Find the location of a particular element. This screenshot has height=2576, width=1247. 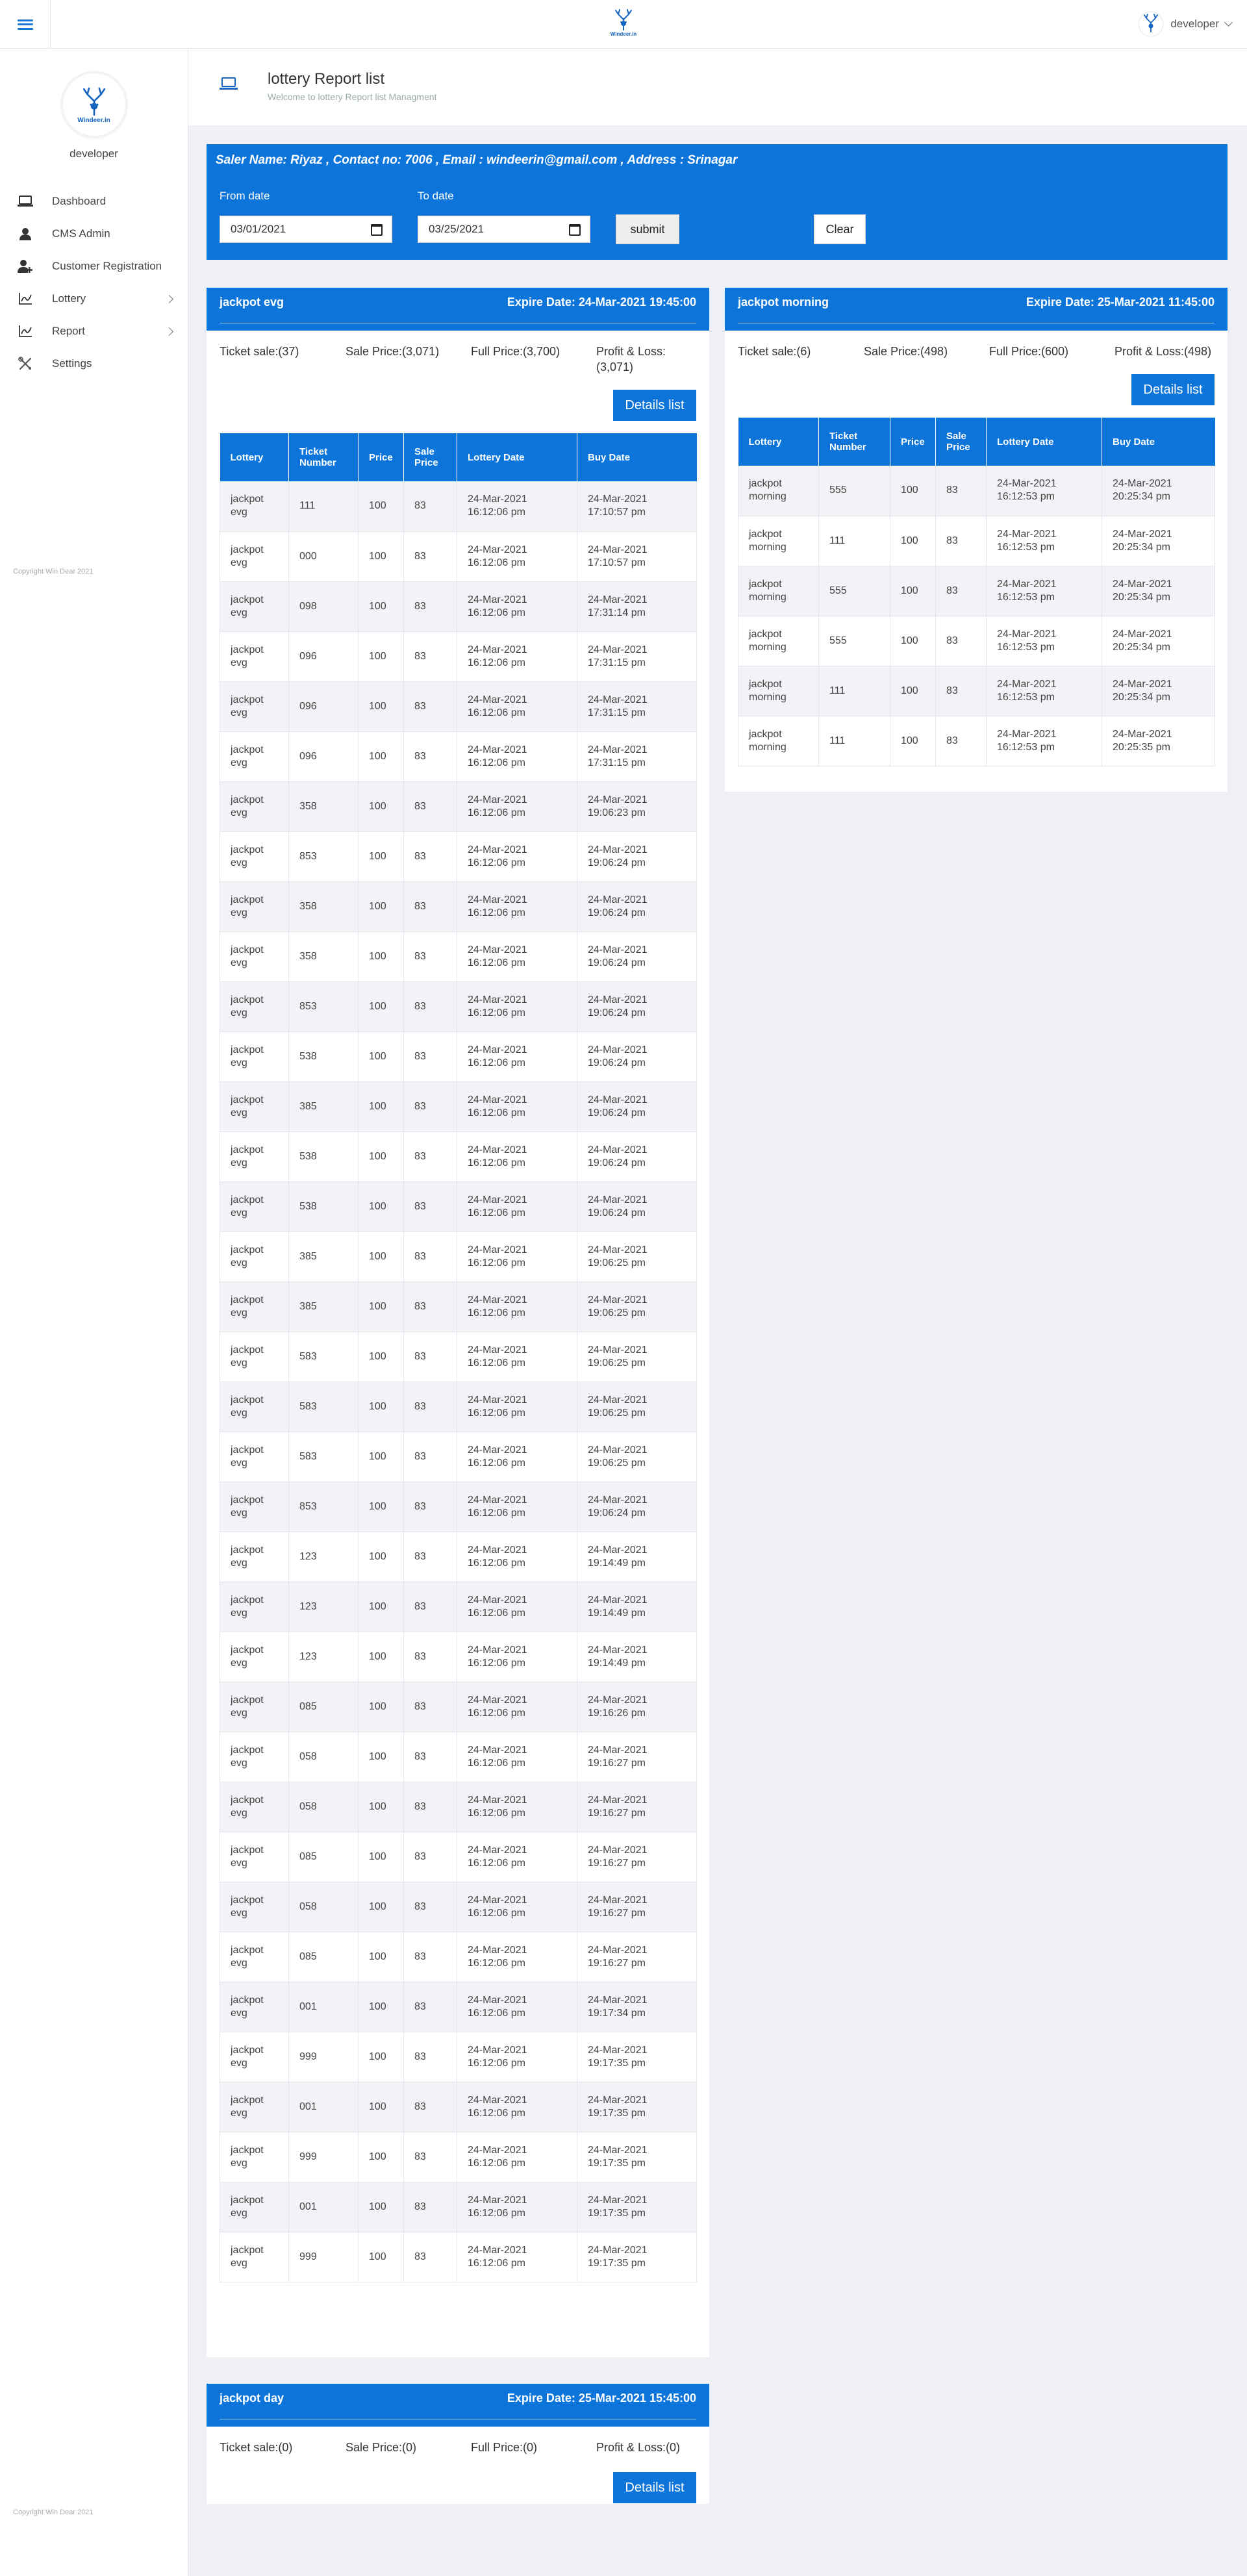

sale-price: Sale Price:(0) is located at coordinates (381, 2448).